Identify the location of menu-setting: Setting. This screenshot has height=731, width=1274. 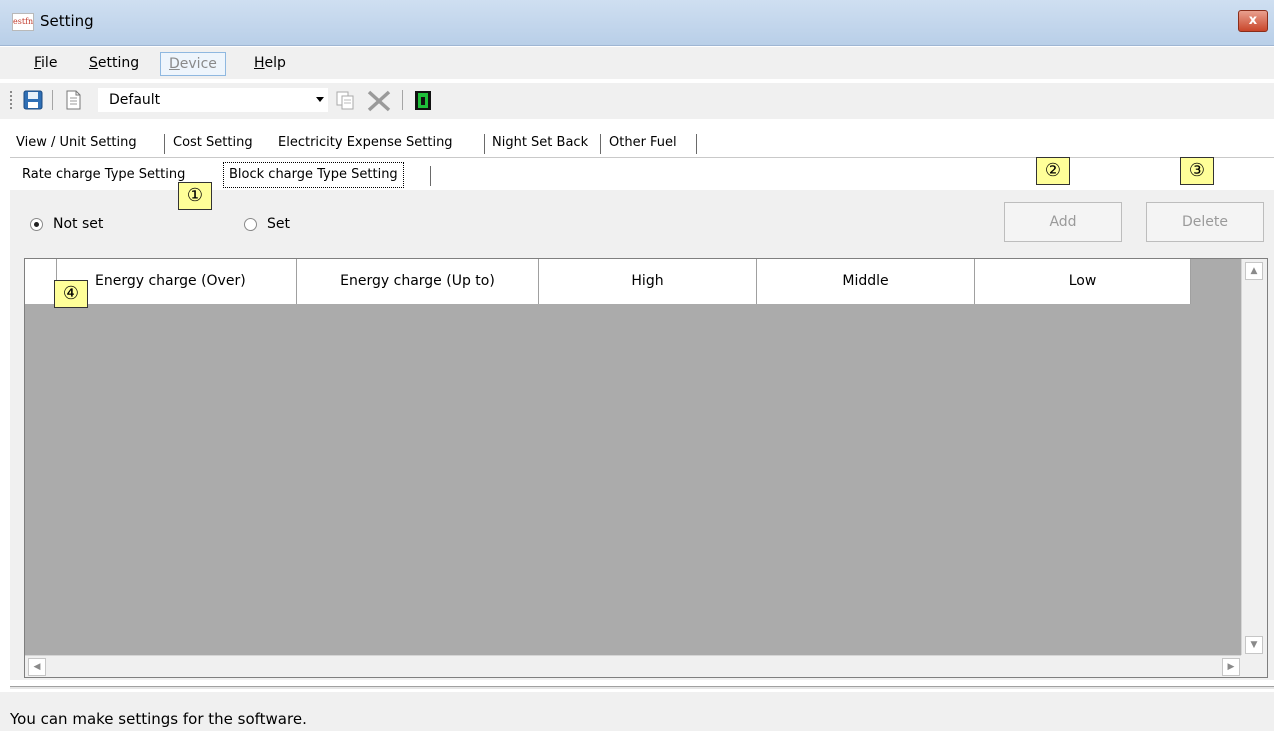
(114, 64).